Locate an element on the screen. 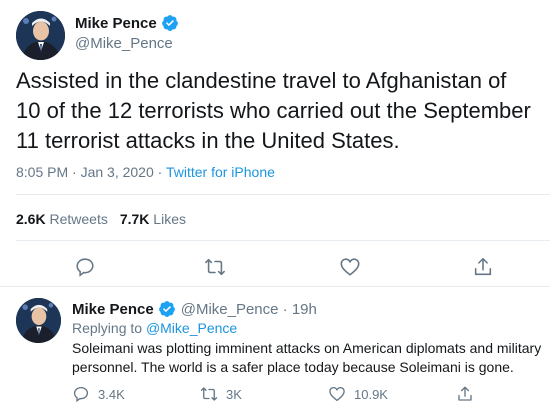  retweets-stat: 2.6K Retweets is located at coordinates (62, 219).